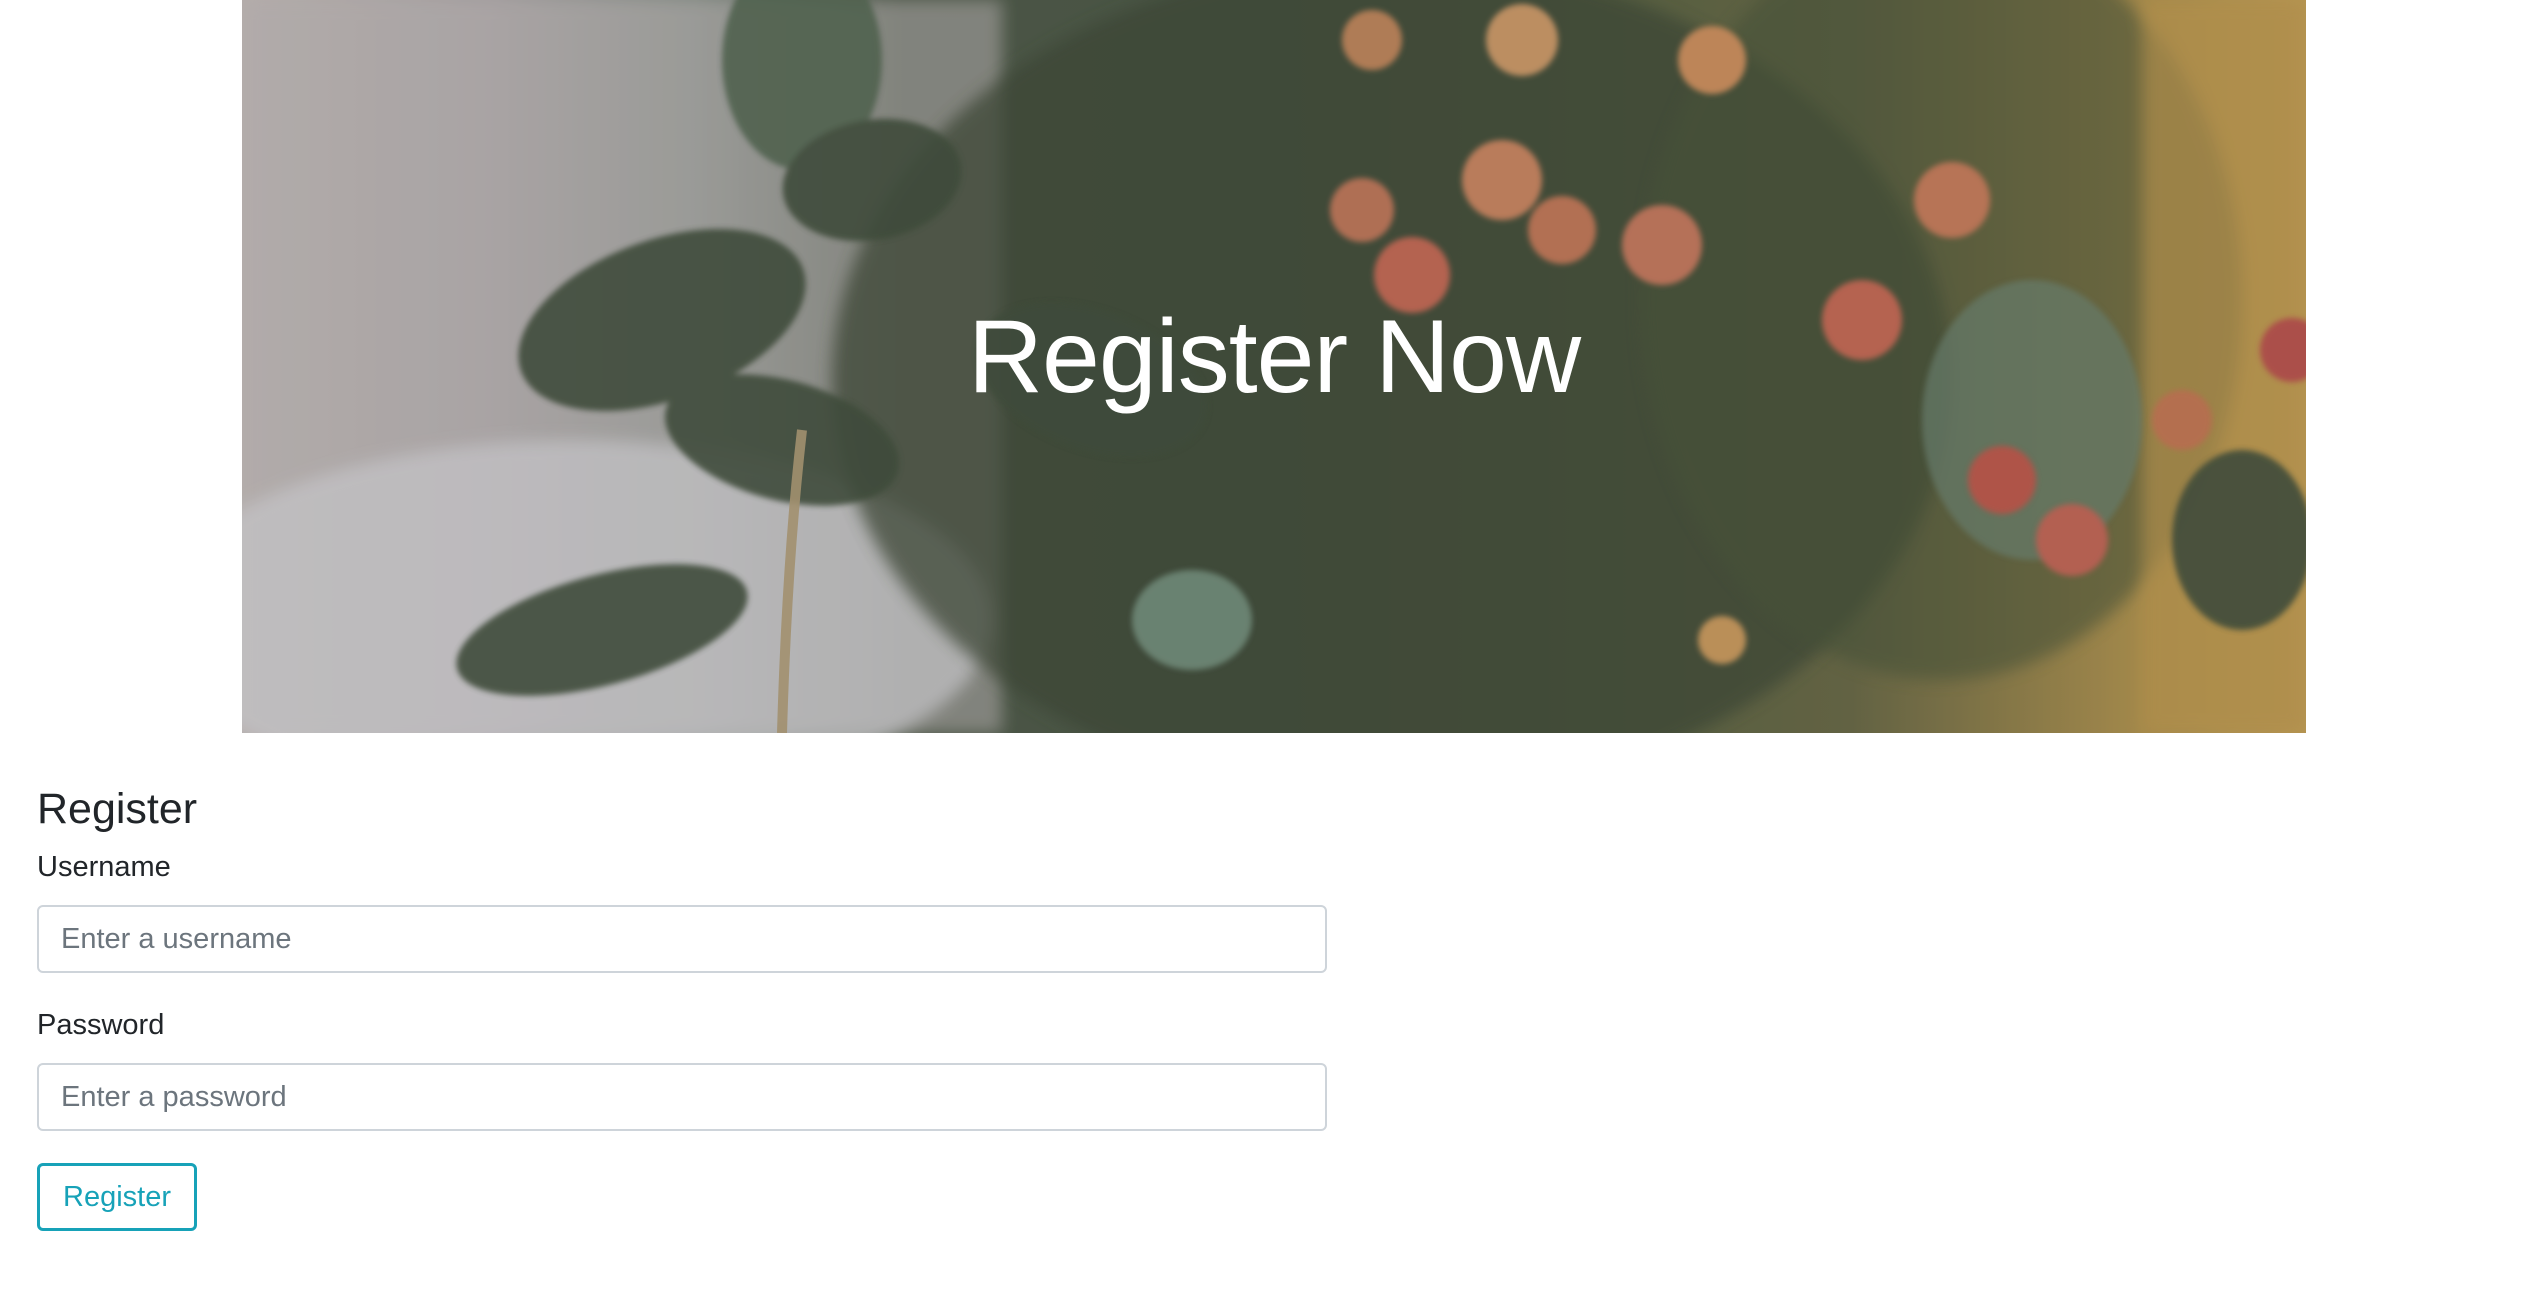 Image resolution: width=2531 pixels, height=1312 pixels. Describe the element at coordinates (117, 809) in the screenshot. I see `form-heading: Register` at that location.